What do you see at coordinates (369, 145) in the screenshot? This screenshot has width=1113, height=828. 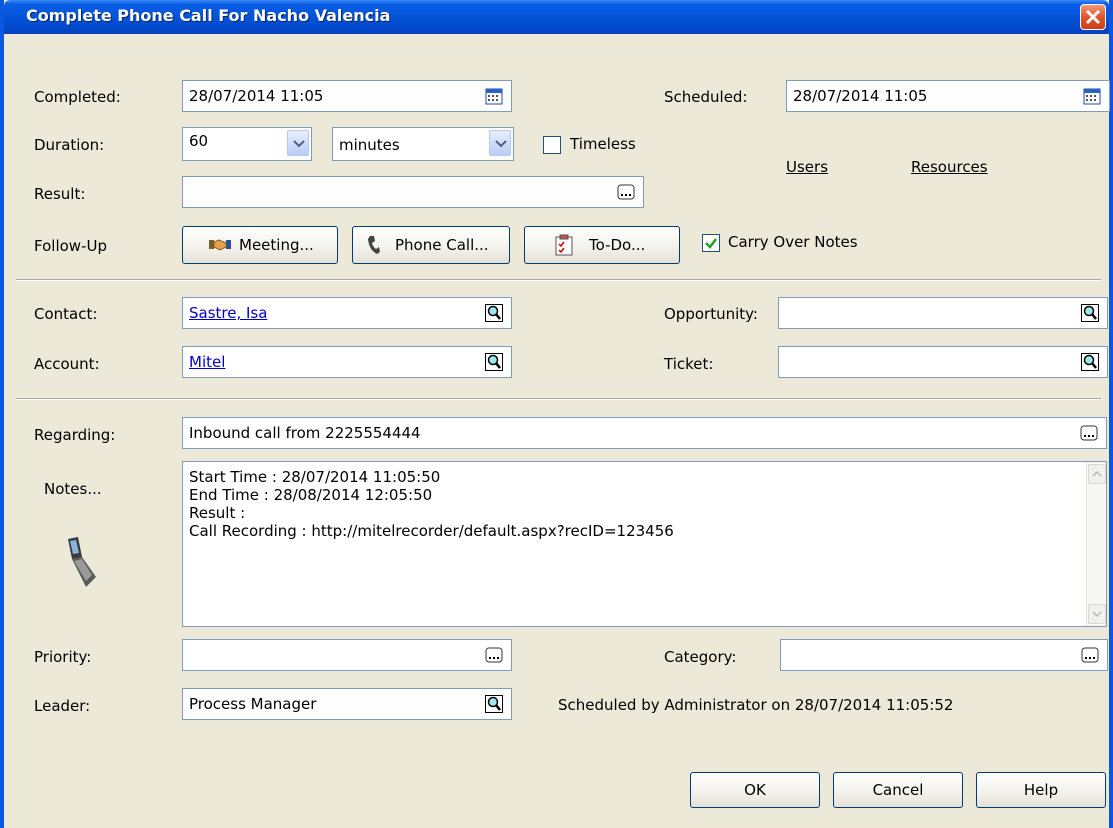 I see `duration-unit-value: minutes` at bounding box center [369, 145].